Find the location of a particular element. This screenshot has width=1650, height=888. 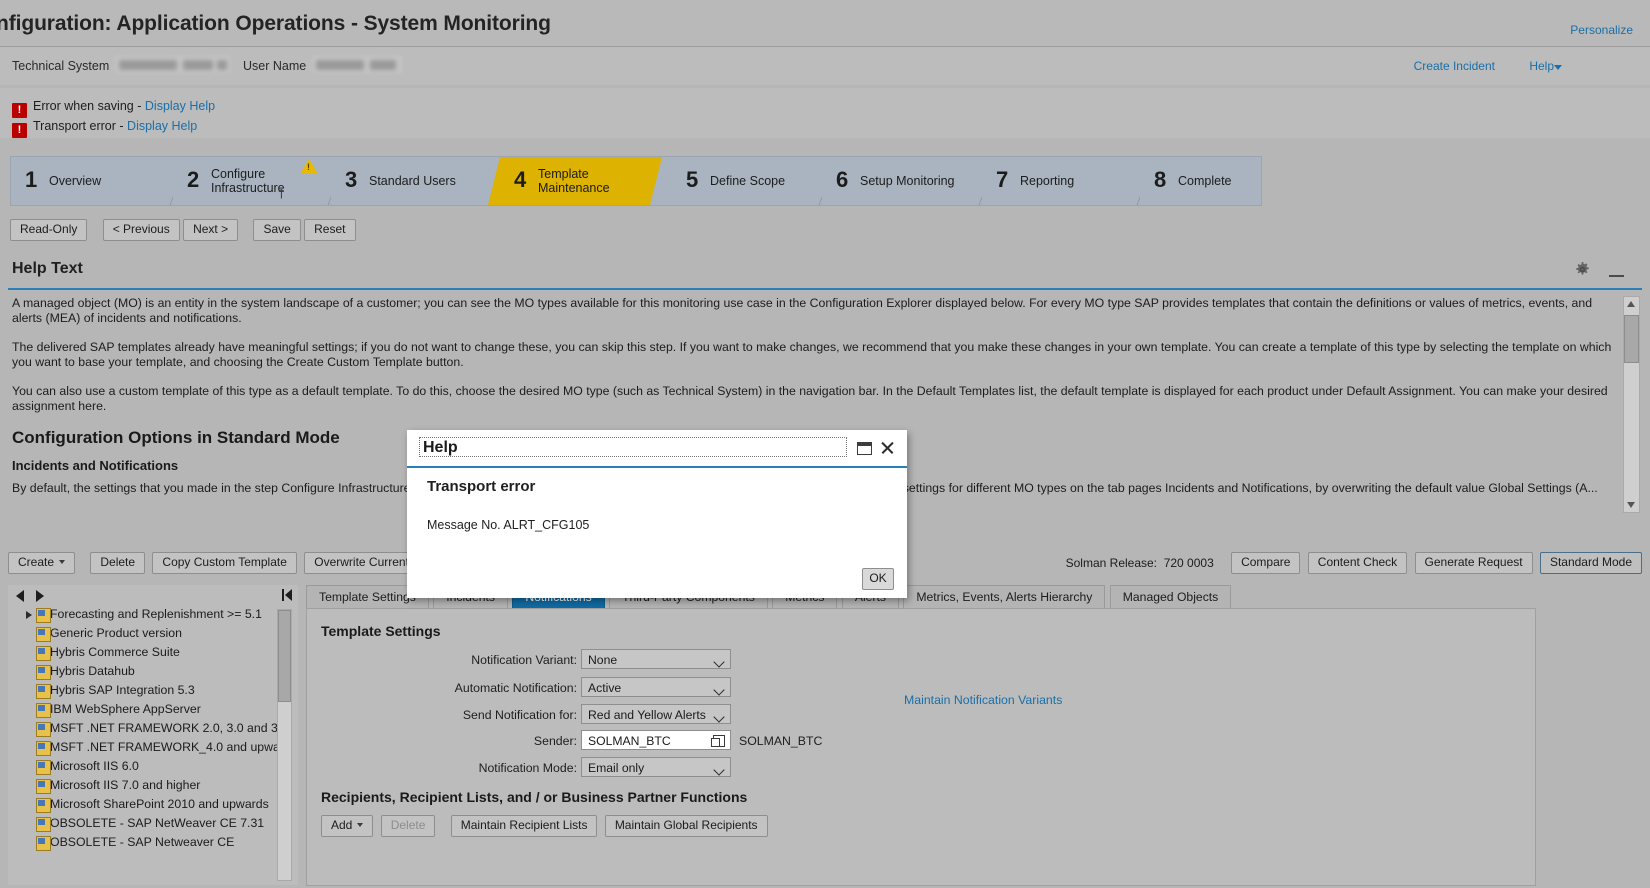

tree-item: MSFT .NET FRAMEWORK 2.0, 3.0 and 3.5 is located at coordinates (153, 728).